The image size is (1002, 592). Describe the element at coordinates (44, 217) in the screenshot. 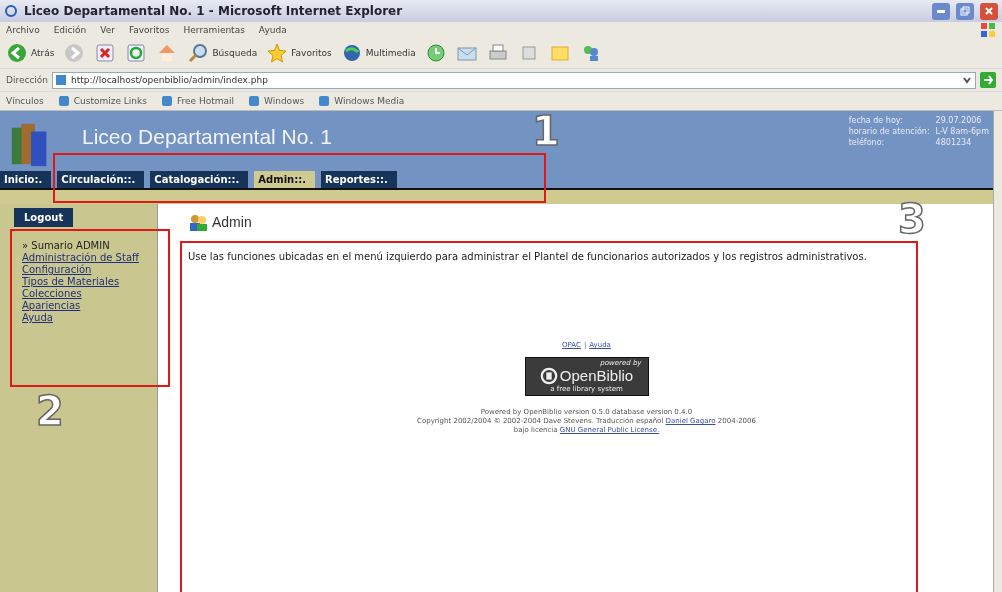

I see `logout-button: Logout` at that location.